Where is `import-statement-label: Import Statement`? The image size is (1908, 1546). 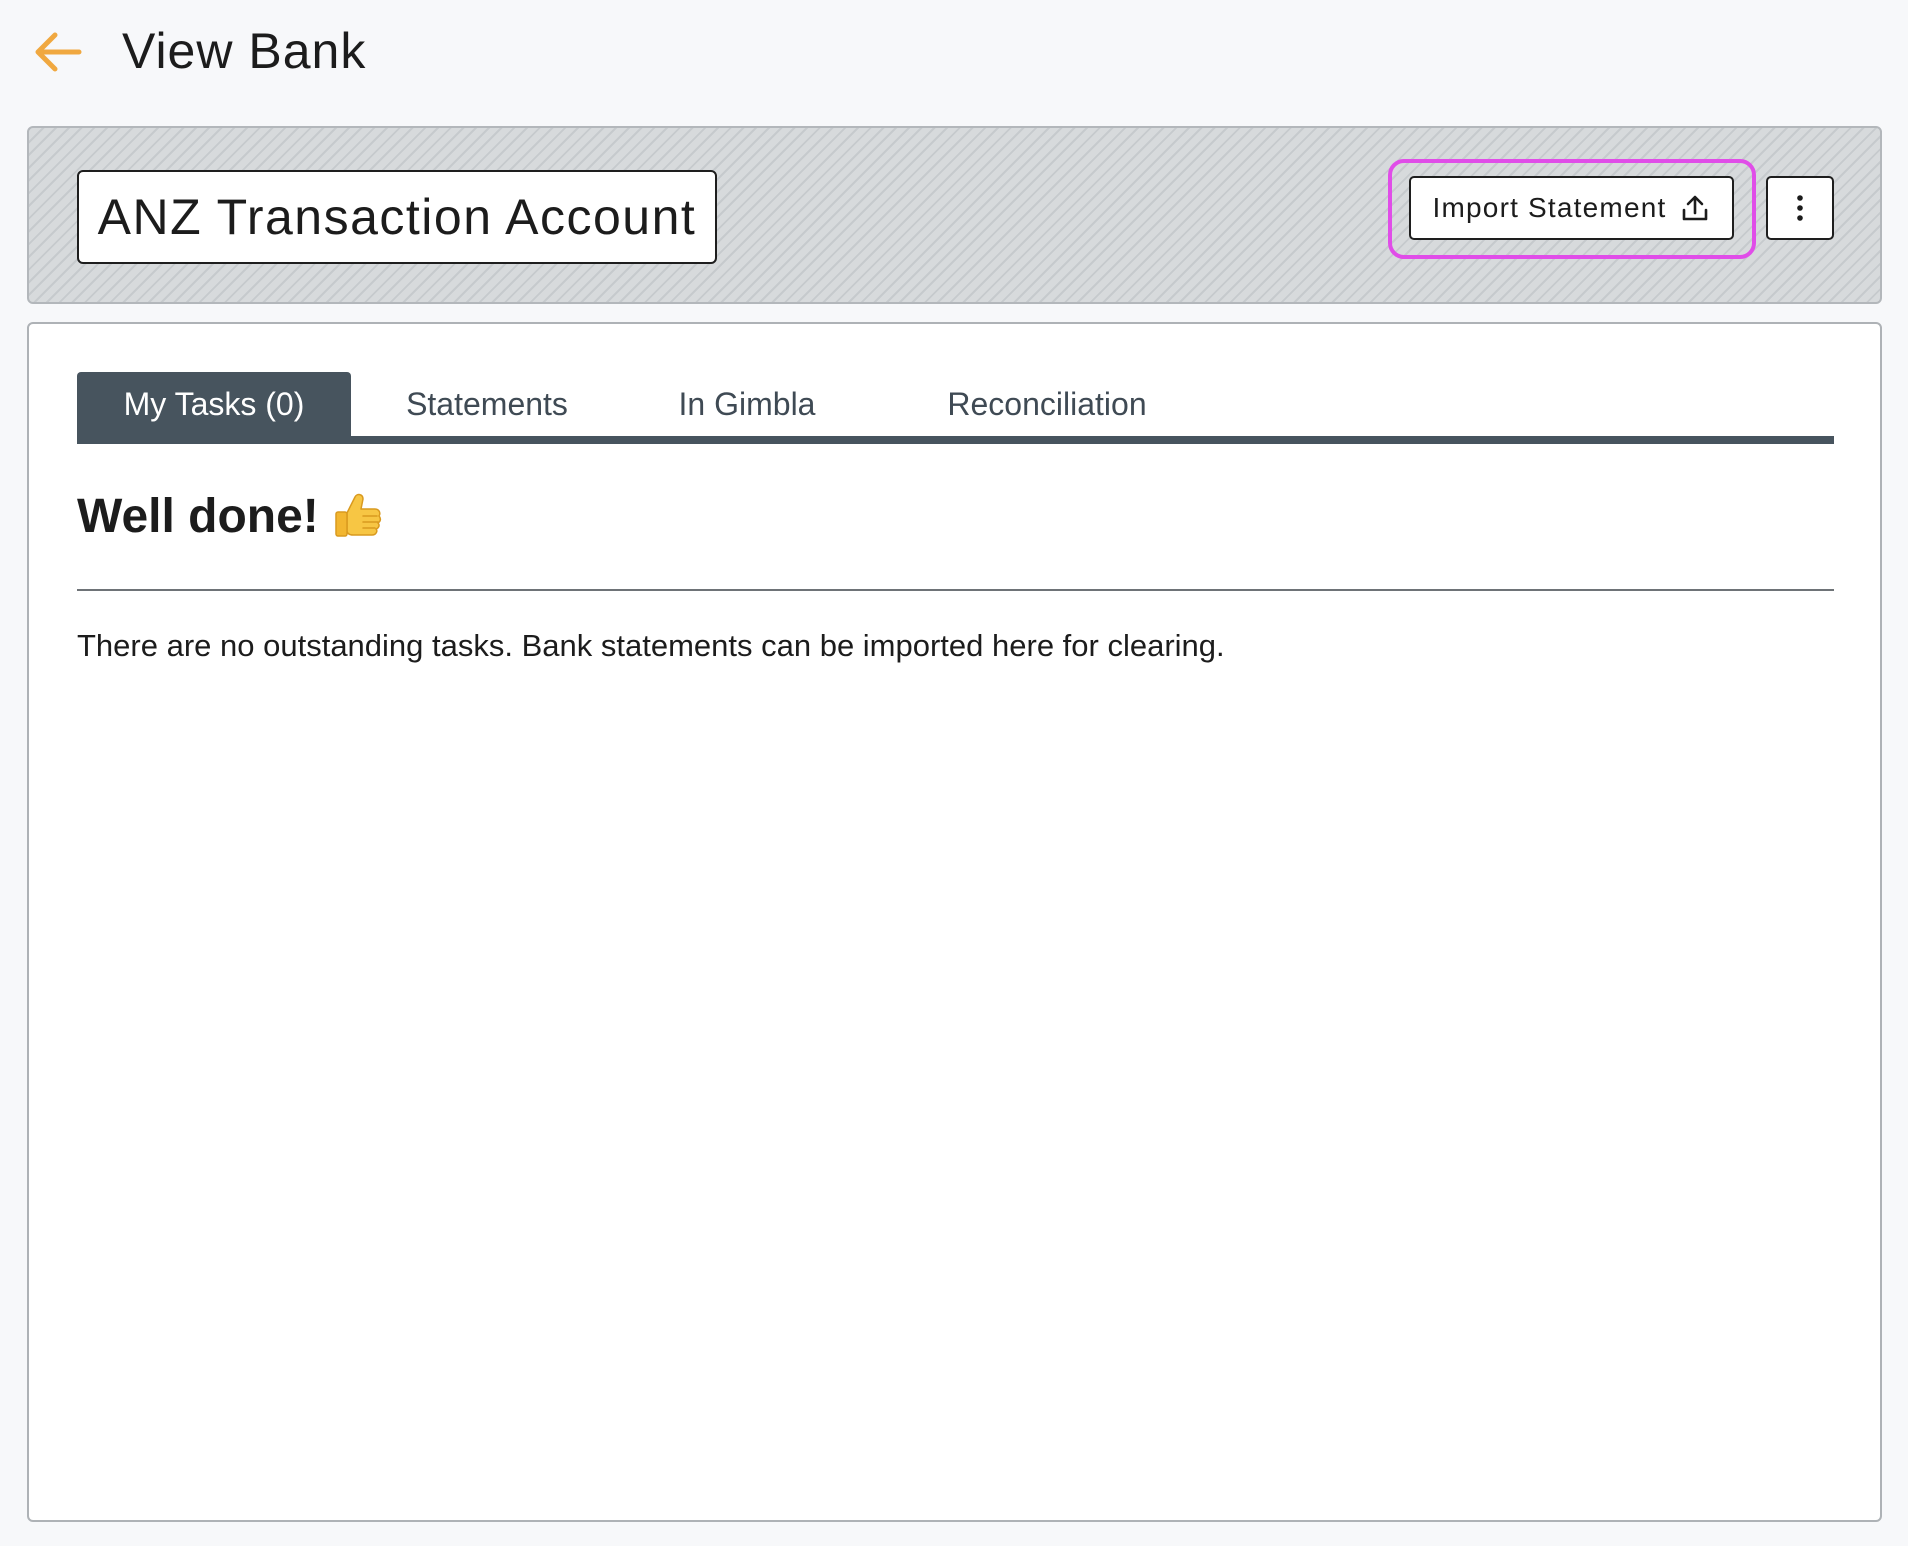
import-statement-label: Import Statement is located at coordinates (1549, 207).